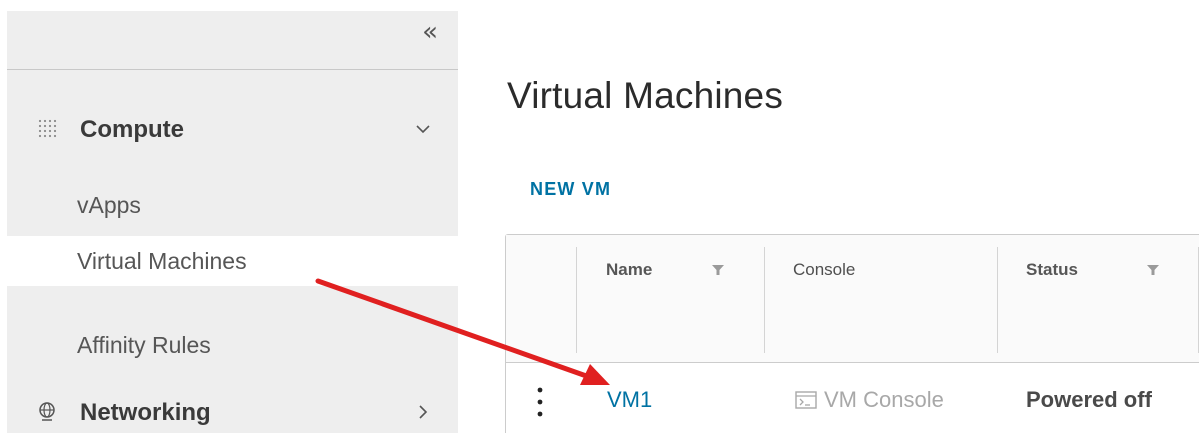 The height and width of the screenshot is (433, 1199). I want to click on table-row: VM1 VM Console Powered off, so click(852, 398).